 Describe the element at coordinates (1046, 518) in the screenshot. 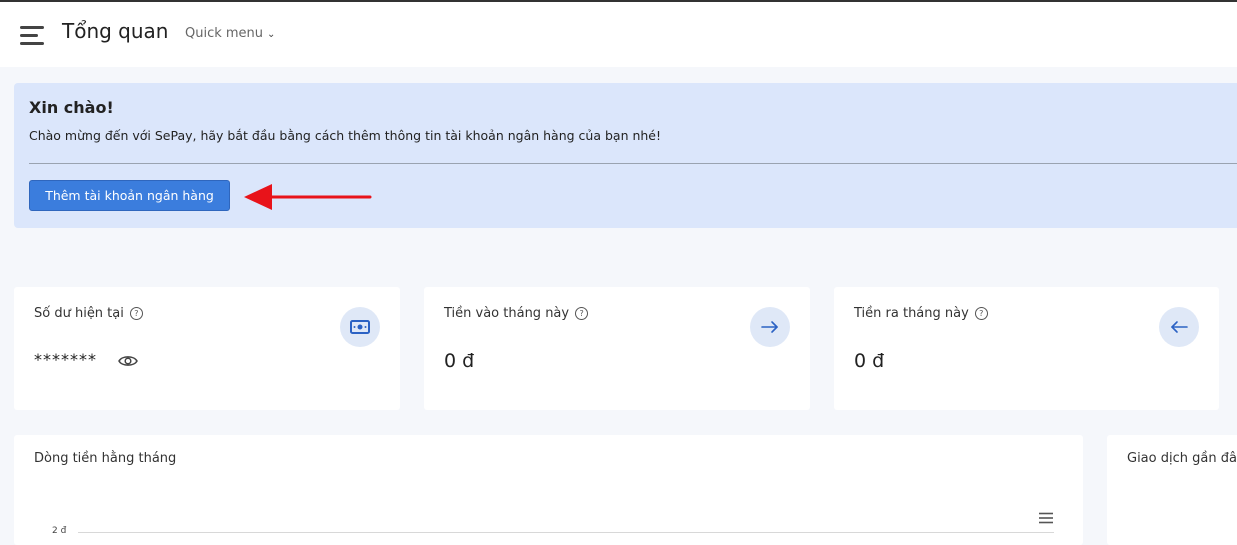

I see `chart-menu-icon` at that location.